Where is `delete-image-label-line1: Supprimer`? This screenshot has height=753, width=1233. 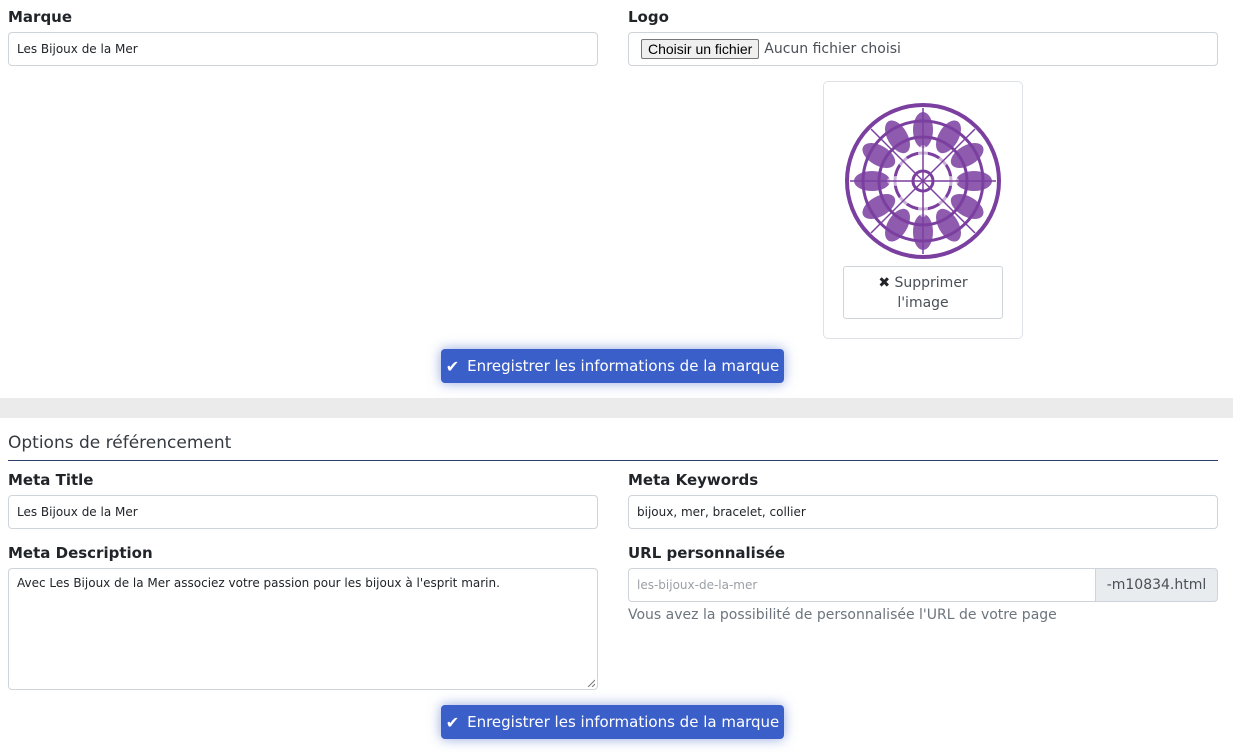
delete-image-label-line1: Supprimer is located at coordinates (931, 283).